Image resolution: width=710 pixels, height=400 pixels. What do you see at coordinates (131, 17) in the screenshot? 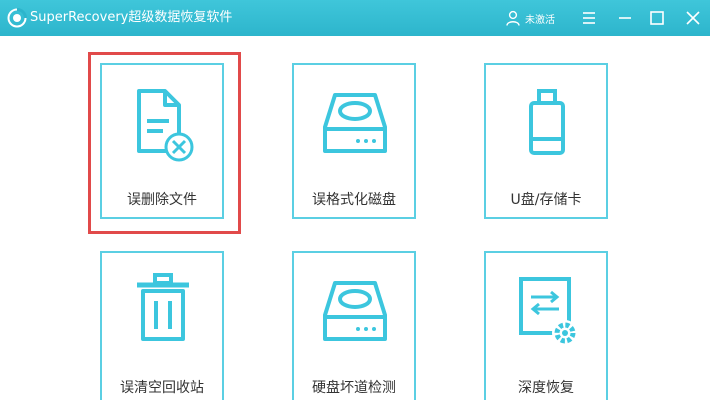
I see `app-title: SuperRecovery超级数据恢复软件` at bounding box center [131, 17].